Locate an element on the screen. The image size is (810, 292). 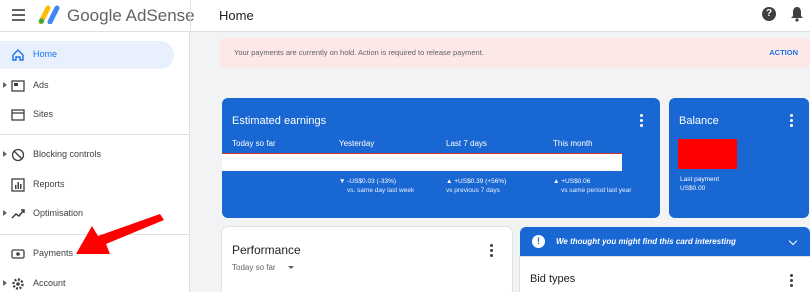
sidebar-item-blocking-controls: Blocking controls is located at coordinates (95, 155).